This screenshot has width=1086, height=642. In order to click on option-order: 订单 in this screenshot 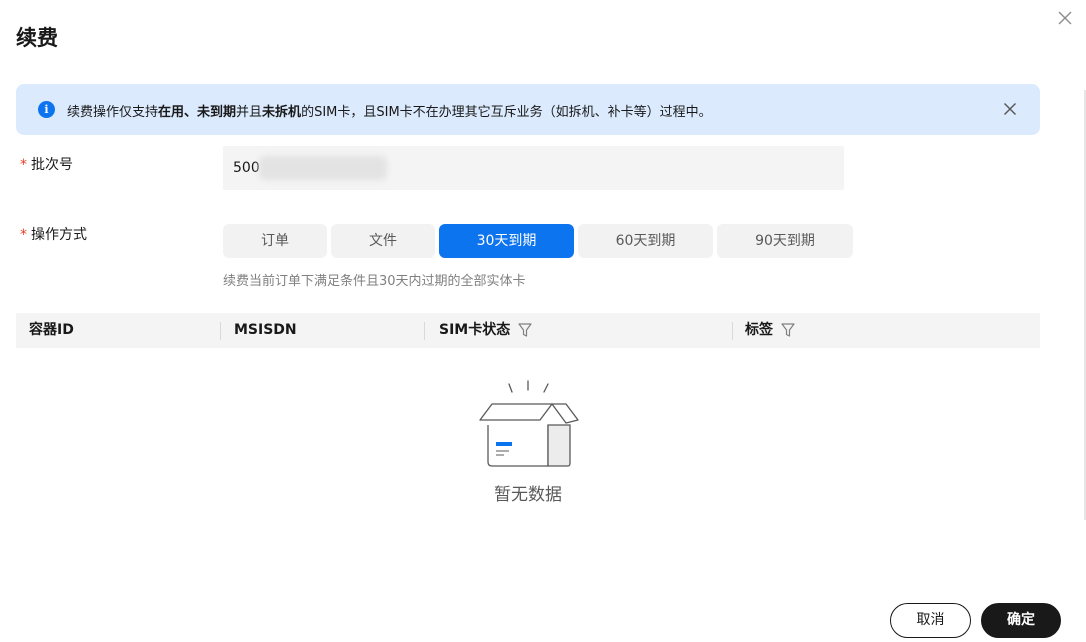, I will do `click(275, 241)`.